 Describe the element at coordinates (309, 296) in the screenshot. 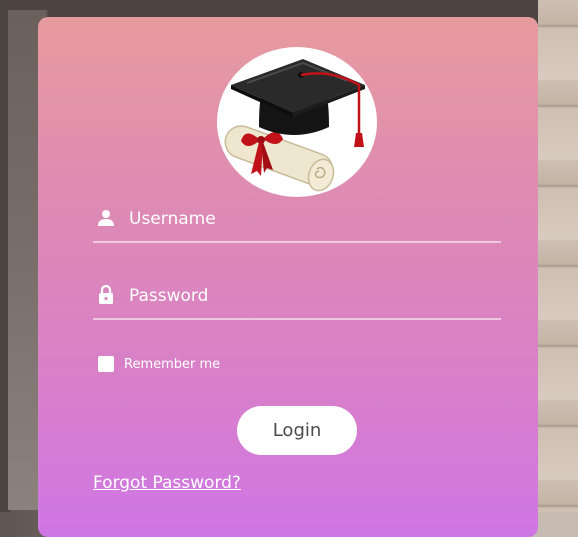

I see `password-input` at that location.